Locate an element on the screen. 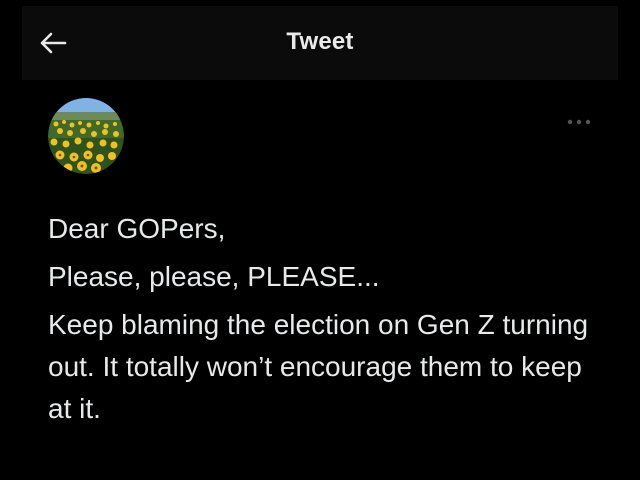  avatar is located at coordinates (86, 136).